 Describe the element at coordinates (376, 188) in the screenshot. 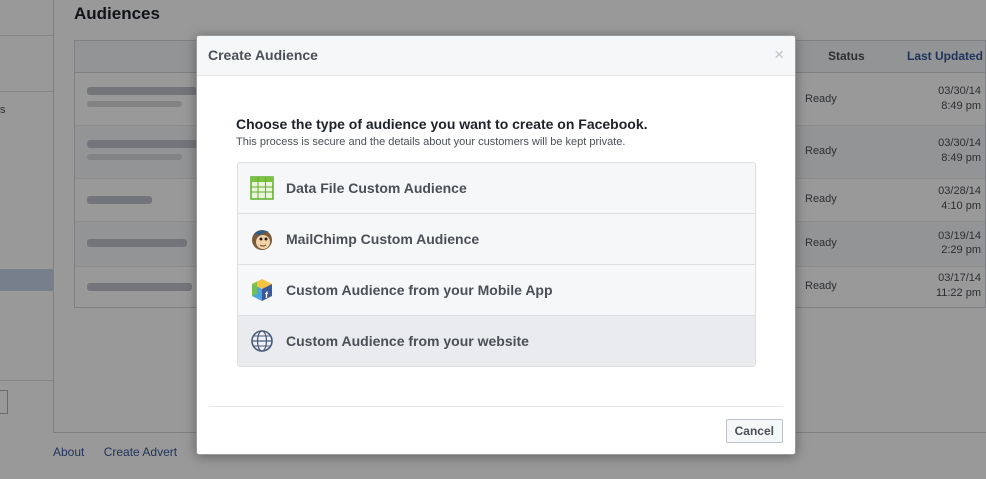

I see `option-label: Data File Custom Audience` at that location.